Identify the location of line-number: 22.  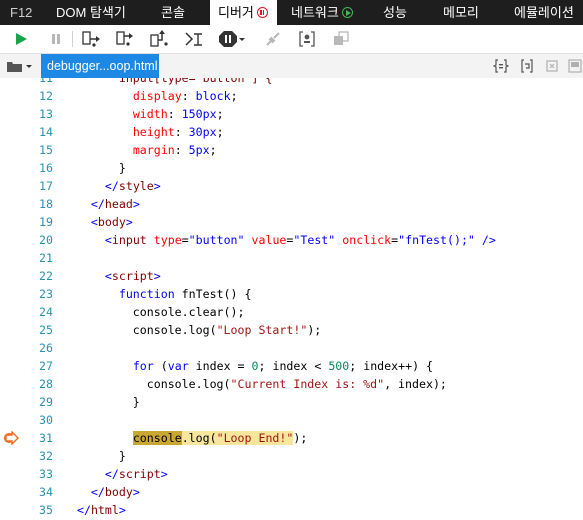
(36, 276).